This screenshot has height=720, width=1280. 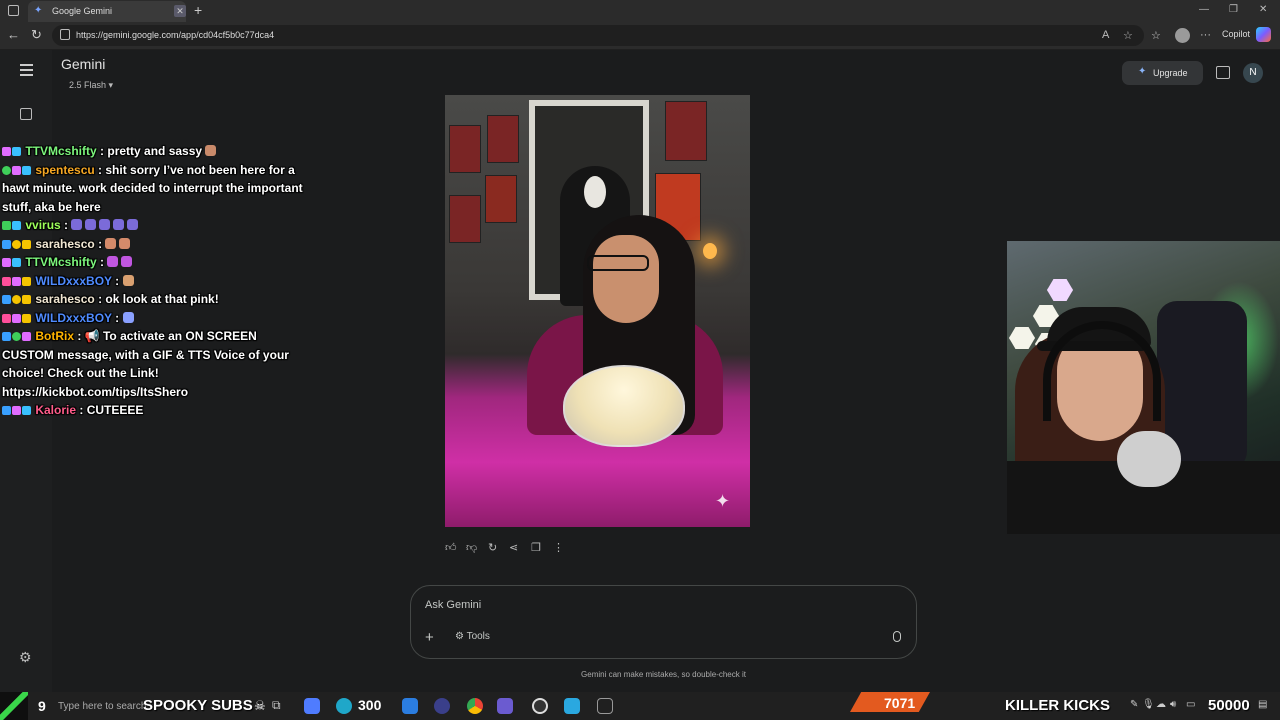 I want to click on pen-icon: ✎, so click(x=1134, y=704).